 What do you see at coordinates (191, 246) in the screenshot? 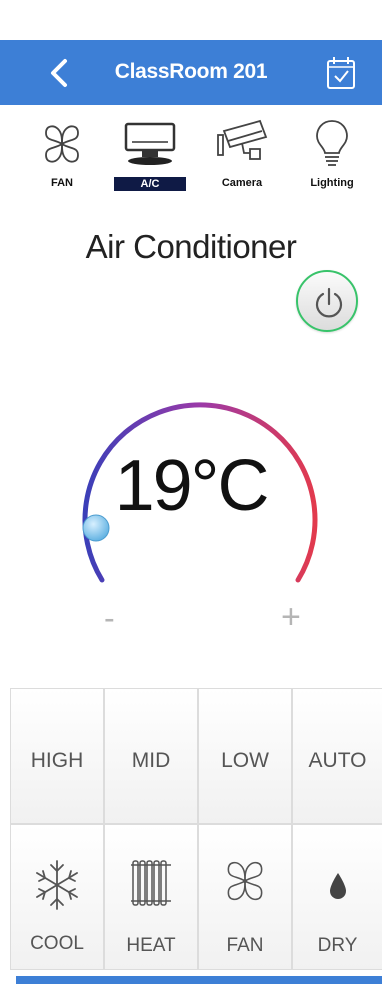
I see `device-title: Air Conditioner` at bounding box center [191, 246].